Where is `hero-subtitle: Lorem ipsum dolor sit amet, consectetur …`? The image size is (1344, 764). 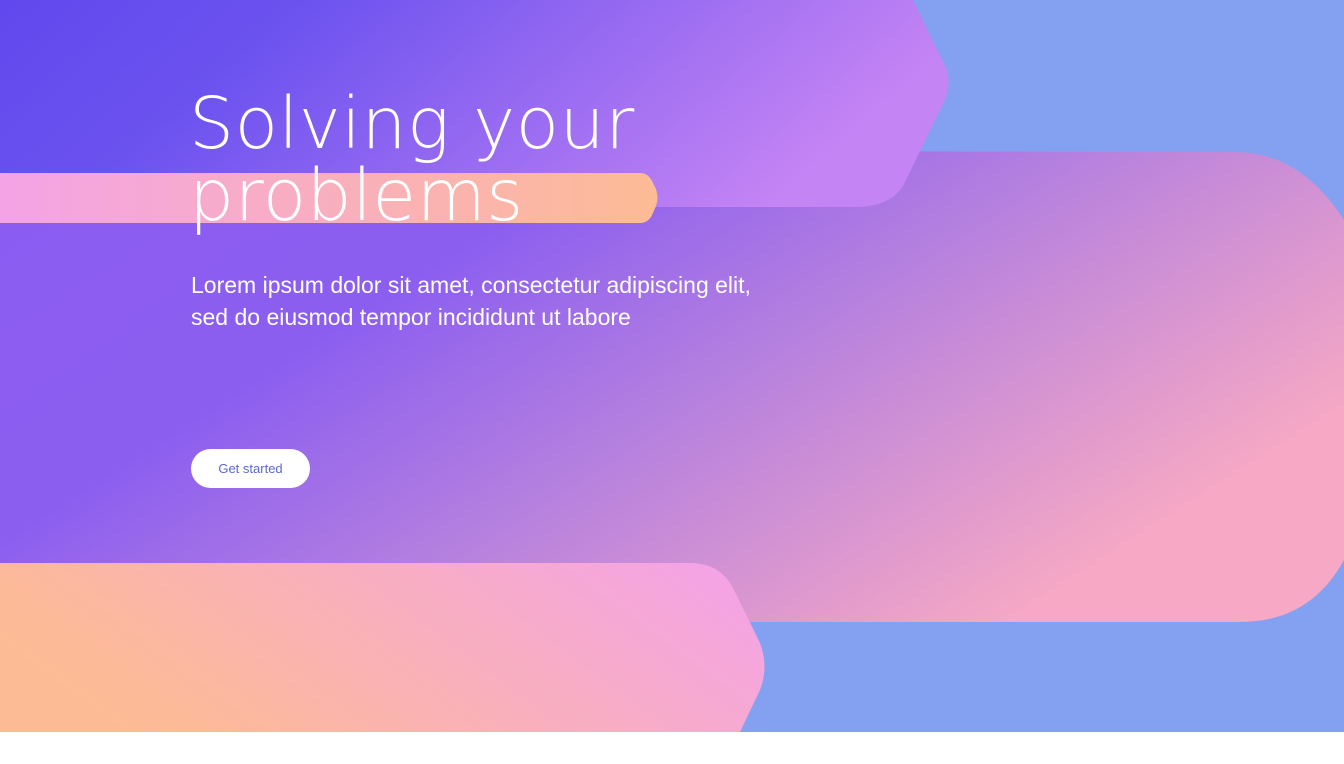
hero-subtitle: Lorem ipsum dolor sit amet, consectetur … is located at coordinates (471, 301).